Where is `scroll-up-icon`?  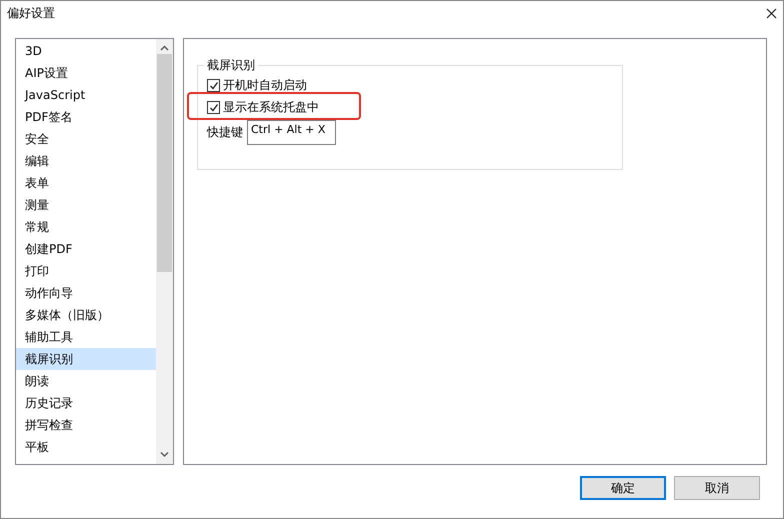
scroll-up-icon is located at coordinates (164, 48).